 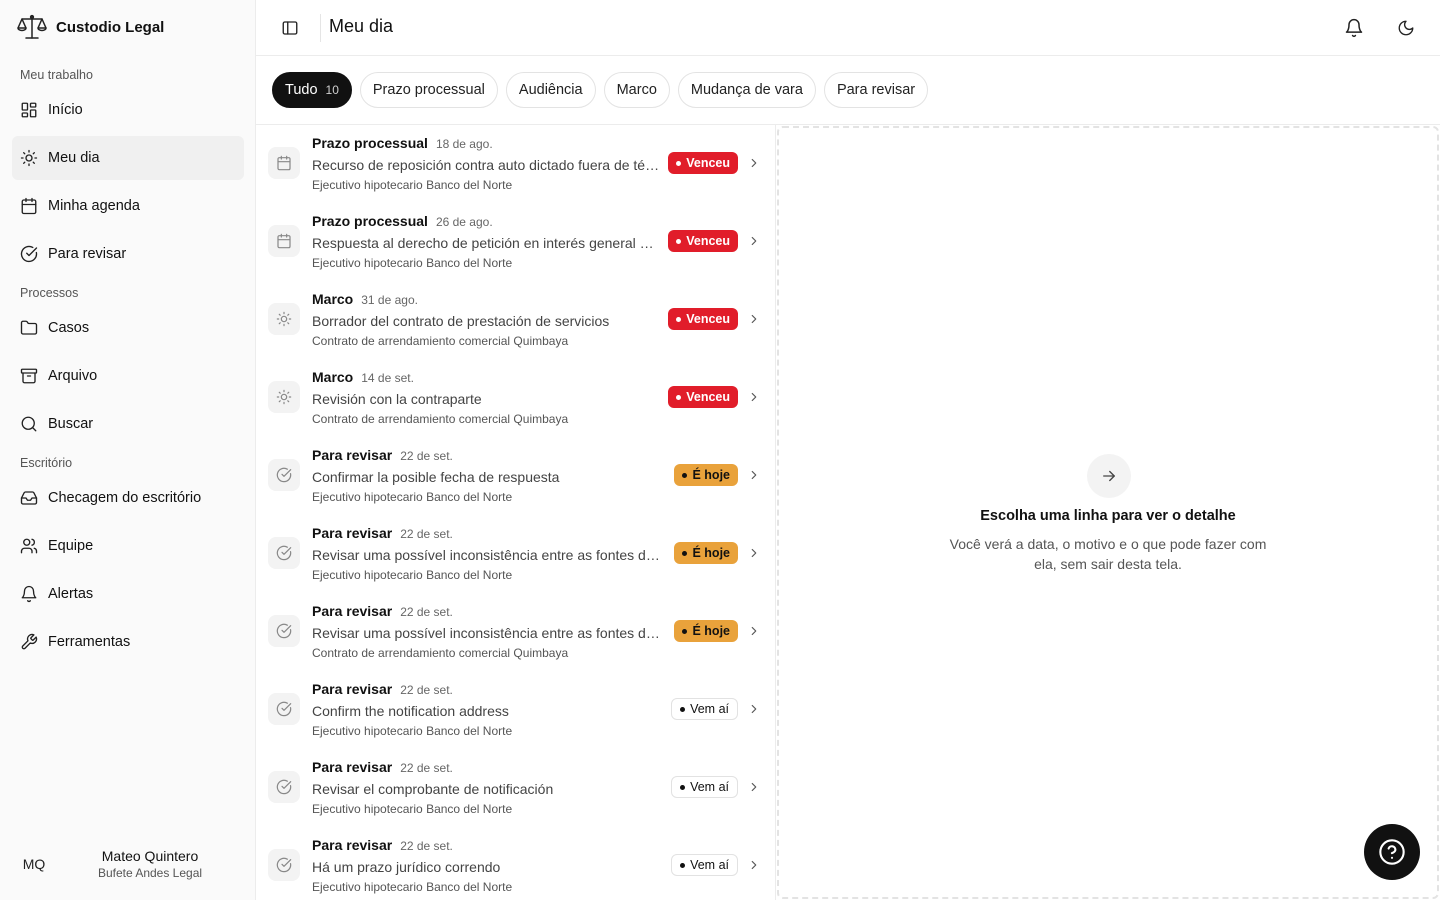 What do you see at coordinates (320, 28) in the screenshot?
I see `divider` at bounding box center [320, 28].